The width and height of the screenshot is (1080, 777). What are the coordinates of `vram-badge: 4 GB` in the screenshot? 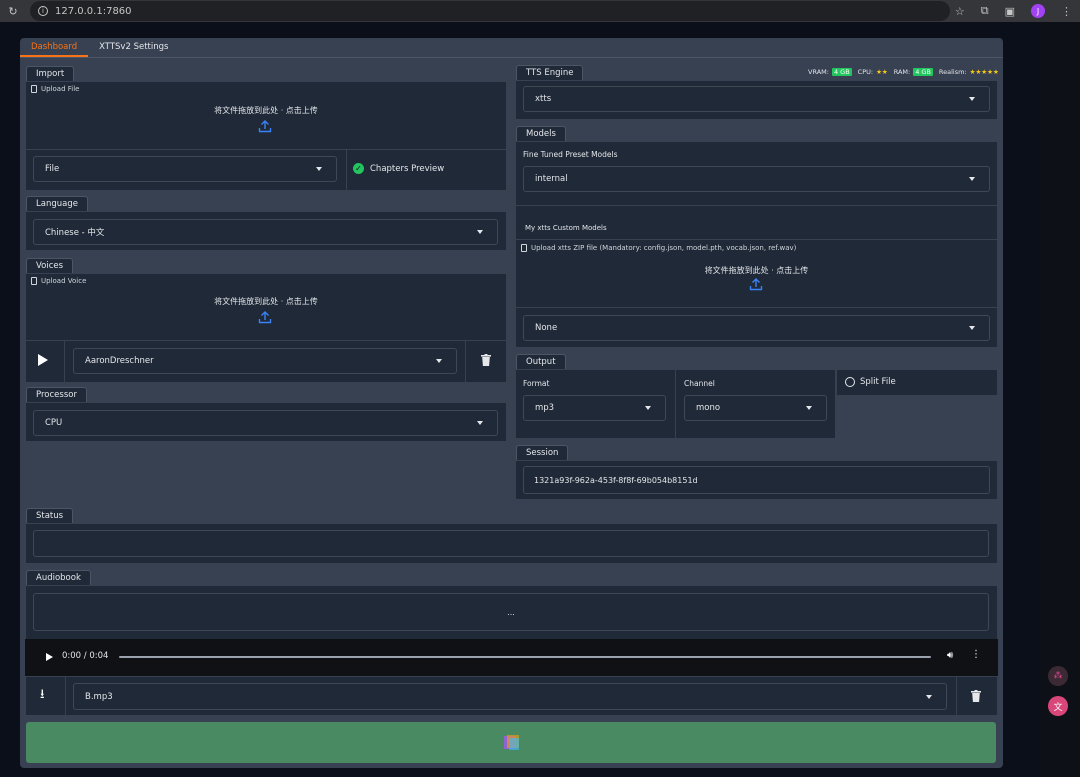 It's located at (841, 72).